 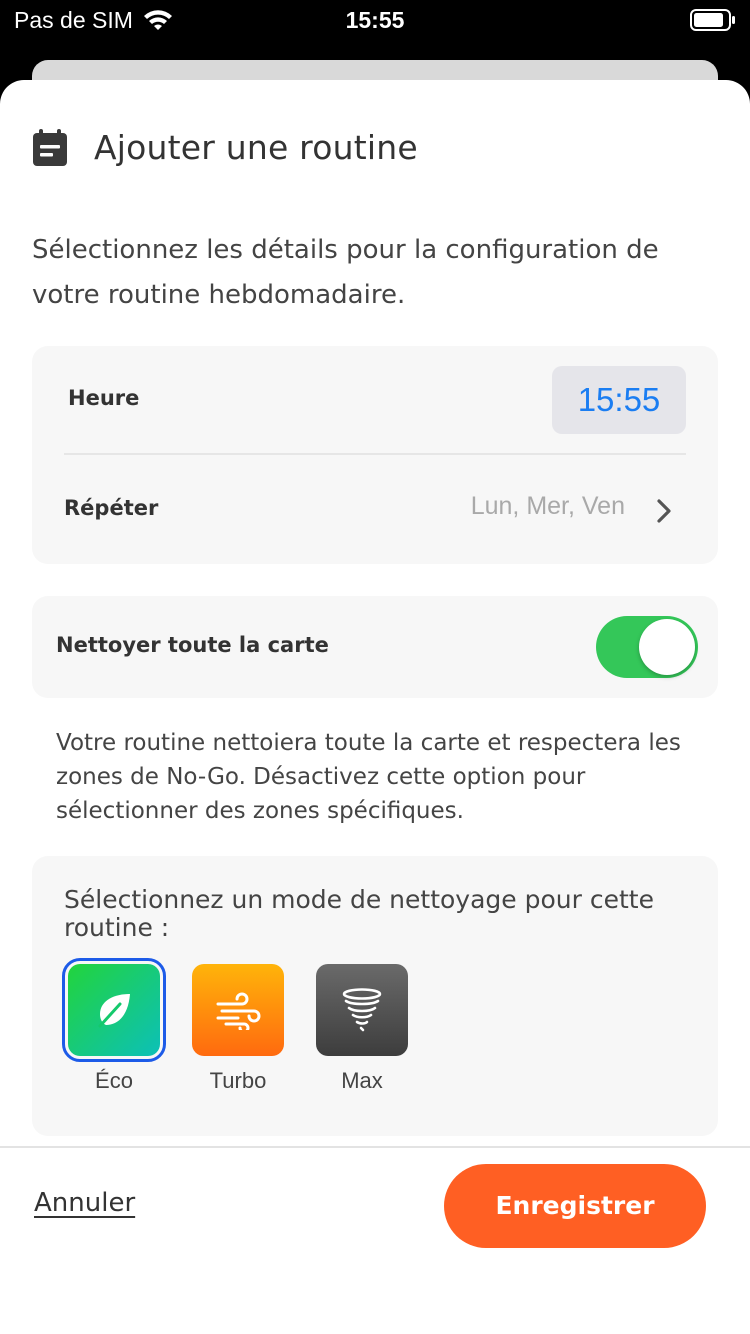 What do you see at coordinates (84, 1203) in the screenshot?
I see `cancel-button: Annuler` at bounding box center [84, 1203].